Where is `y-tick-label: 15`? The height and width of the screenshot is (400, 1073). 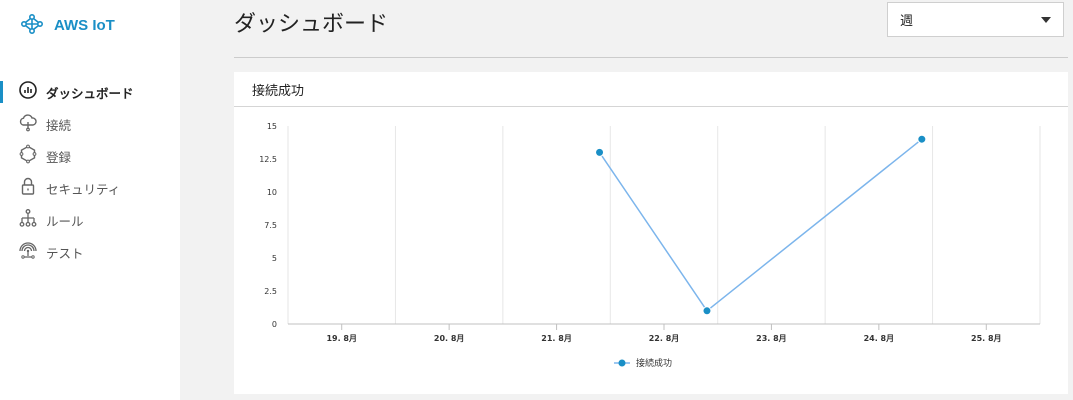 y-tick-label: 15 is located at coordinates (272, 126).